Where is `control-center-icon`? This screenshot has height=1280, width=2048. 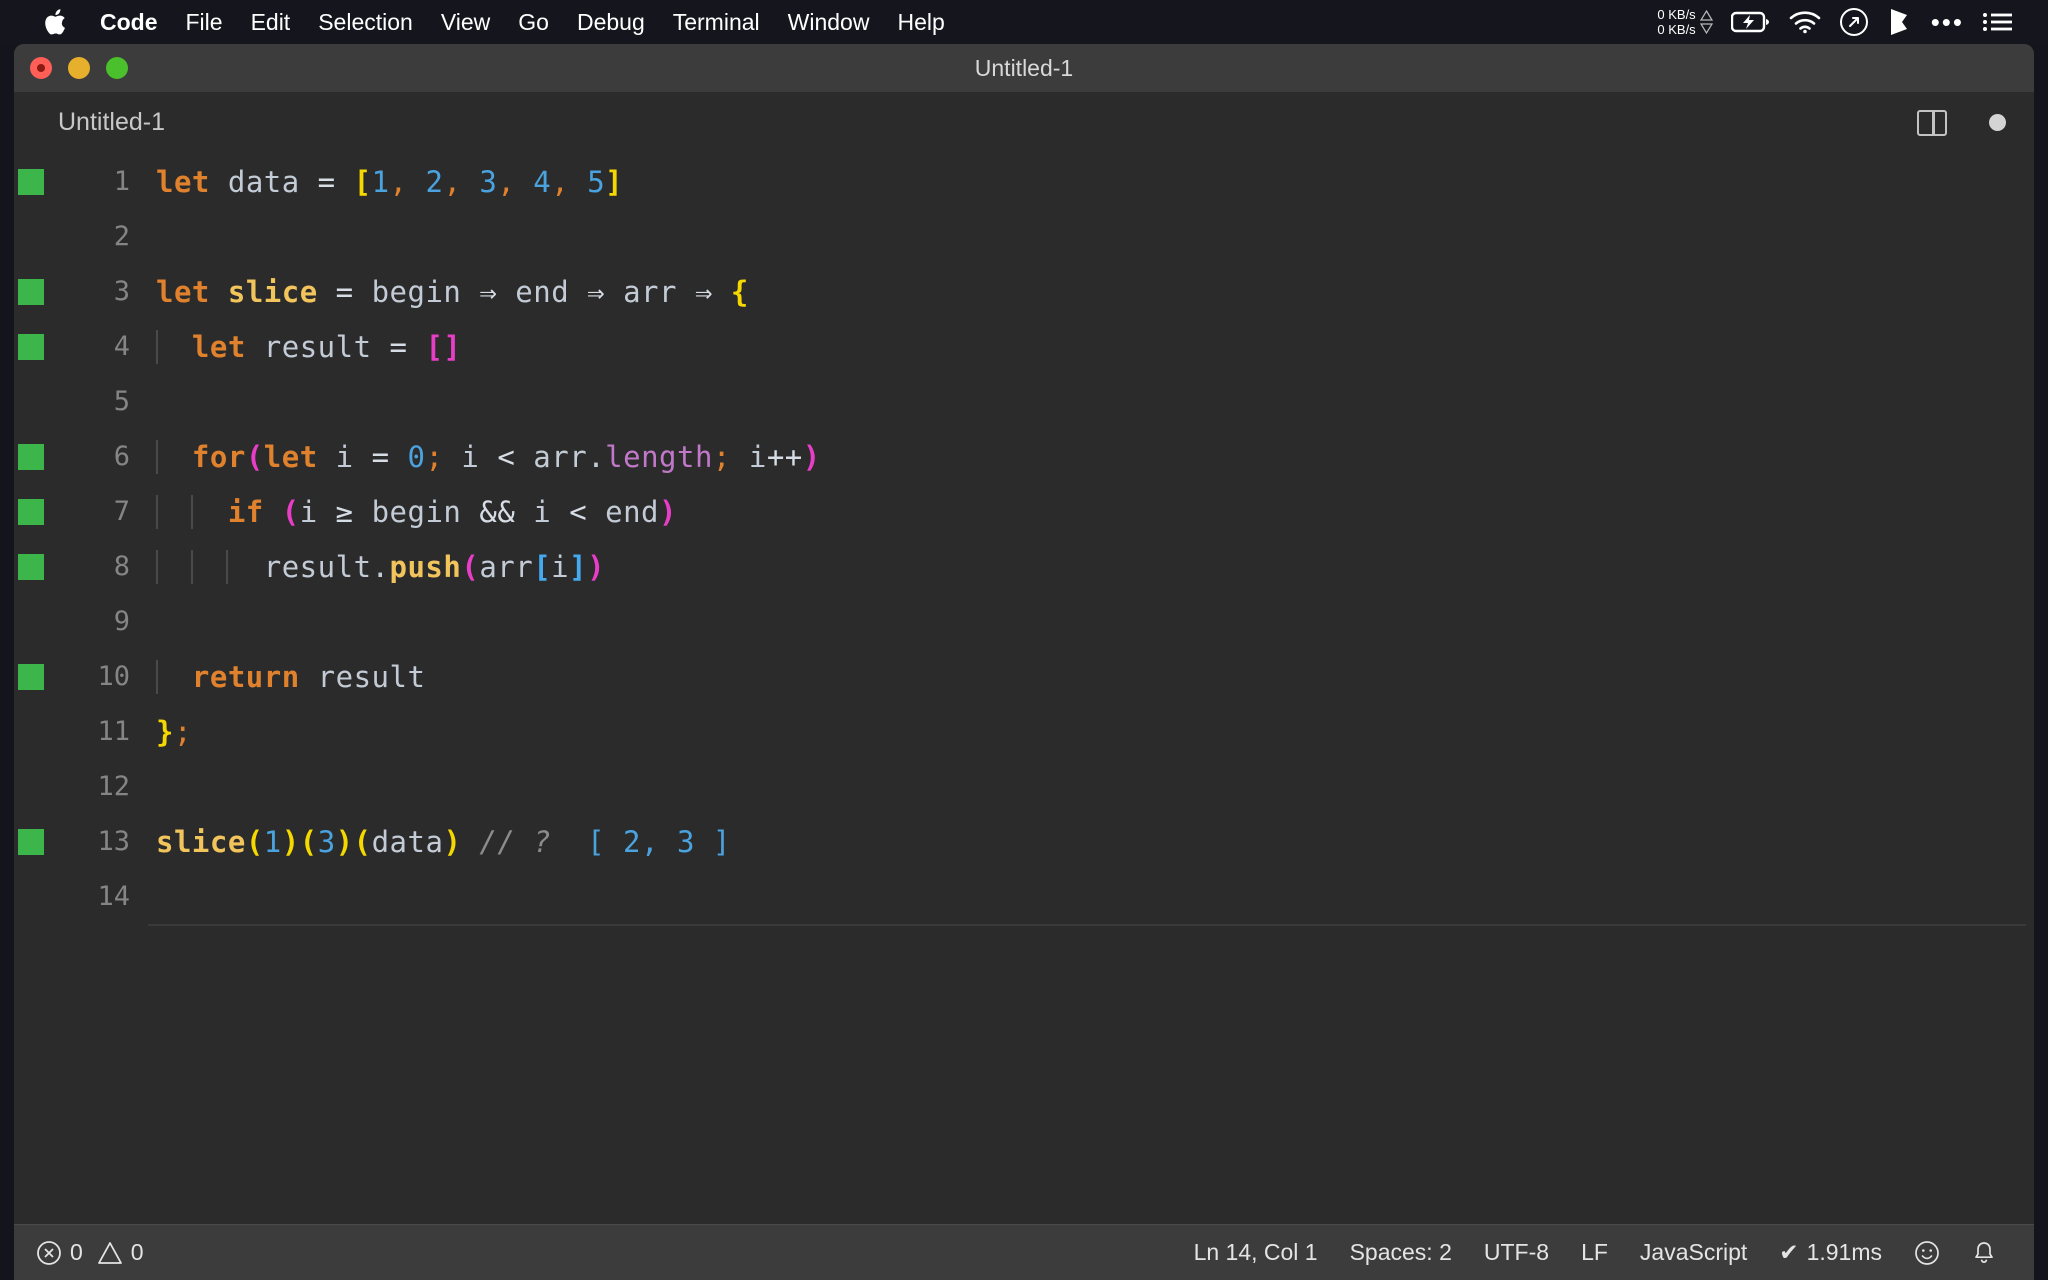
control-center-icon is located at coordinates (1998, 22).